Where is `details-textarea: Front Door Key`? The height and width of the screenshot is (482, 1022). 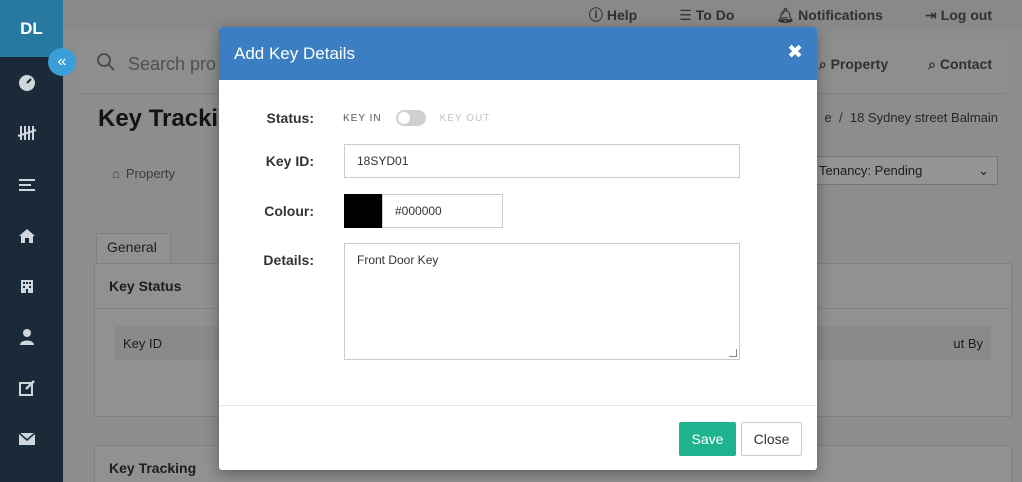
details-textarea: Front Door Key is located at coordinates (542, 301).